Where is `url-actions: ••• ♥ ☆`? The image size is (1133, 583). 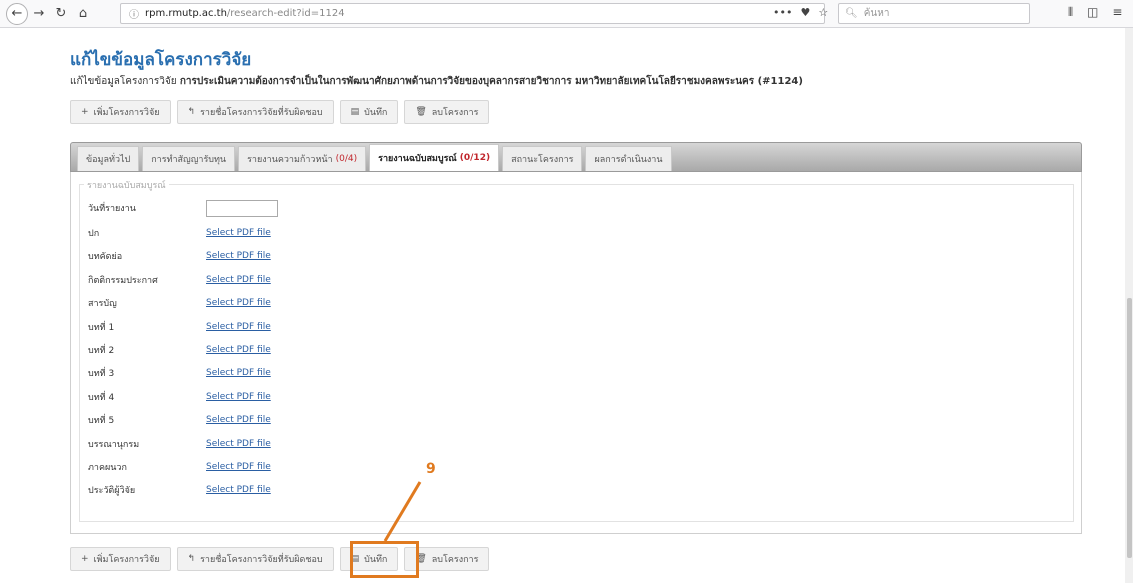 url-actions: ••• ♥ ☆ is located at coordinates (800, 12).